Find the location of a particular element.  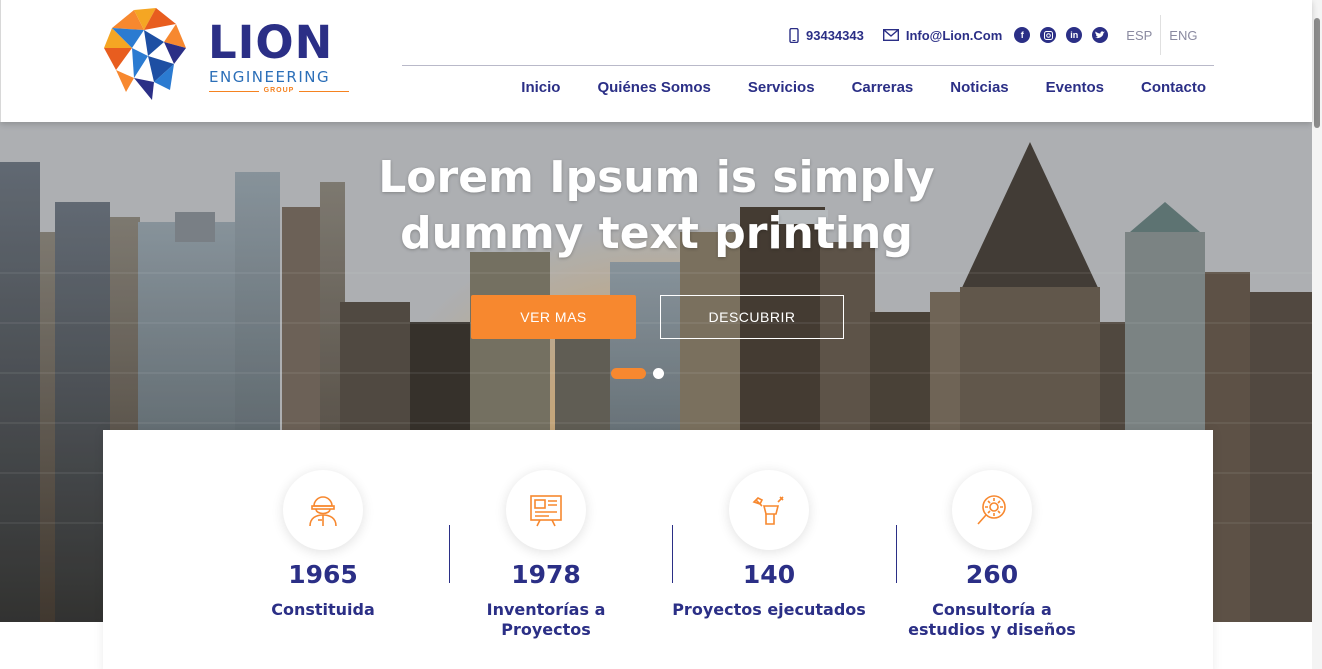

nav-carreras: Carreras is located at coordinates (883, 88).